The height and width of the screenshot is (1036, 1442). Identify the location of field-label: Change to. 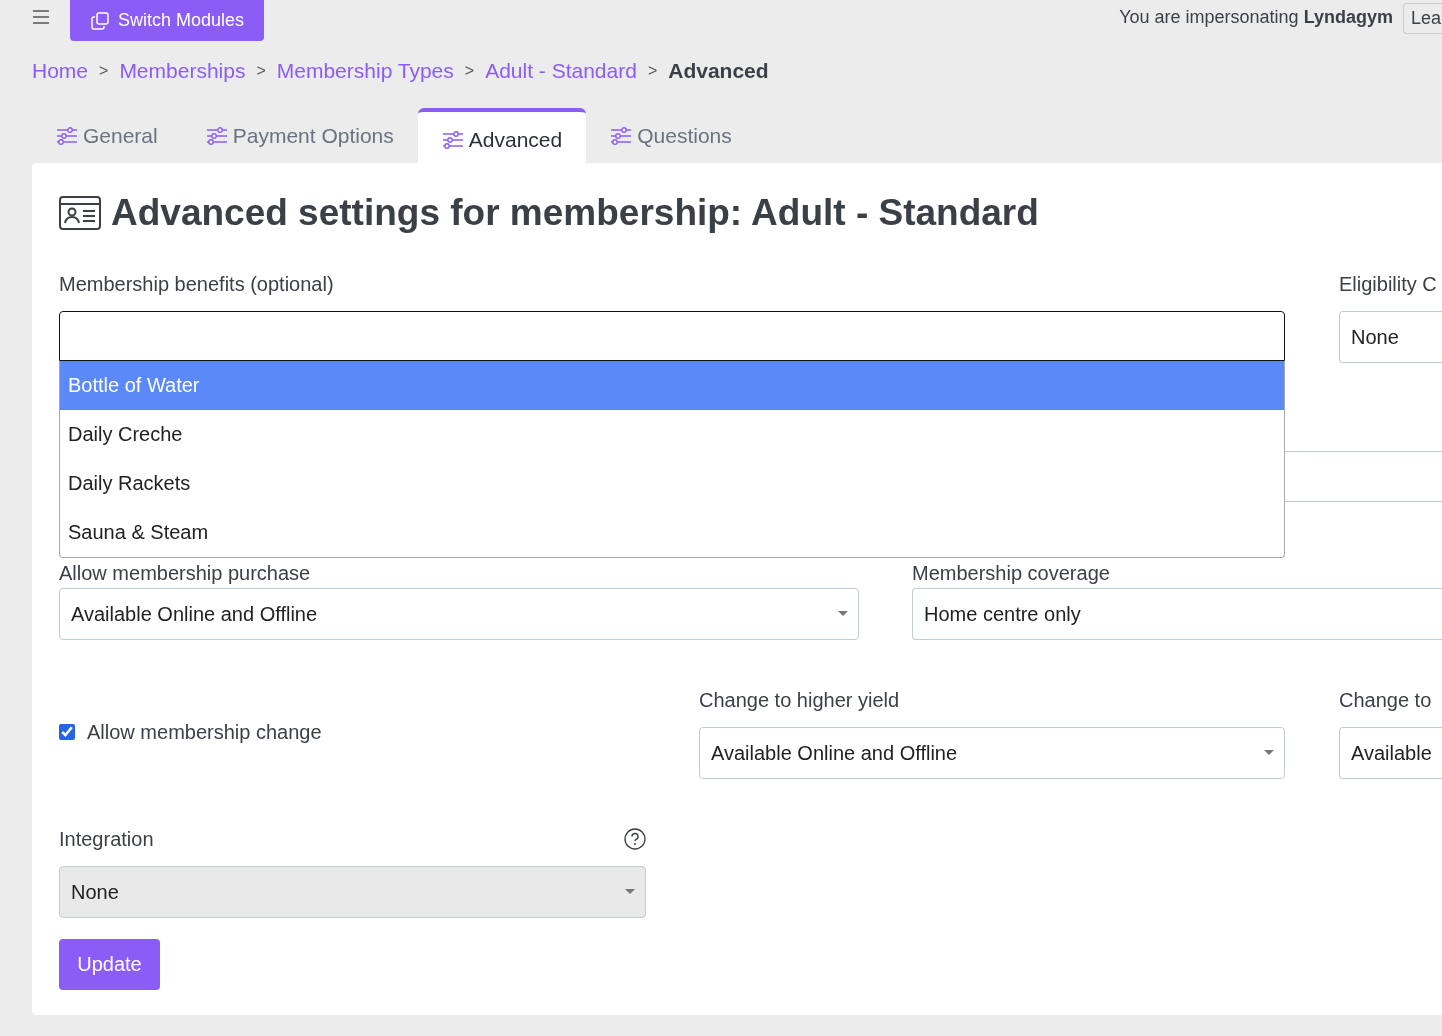
(1386, 700).